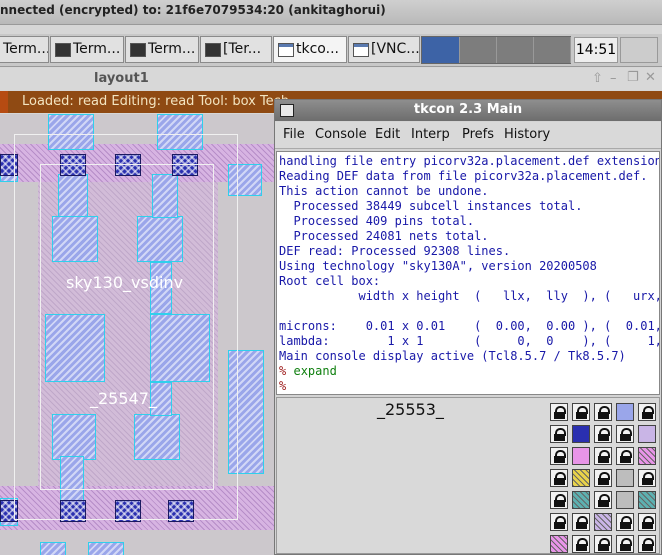  I want to click on prompt-command: expand, so click(315, 371).